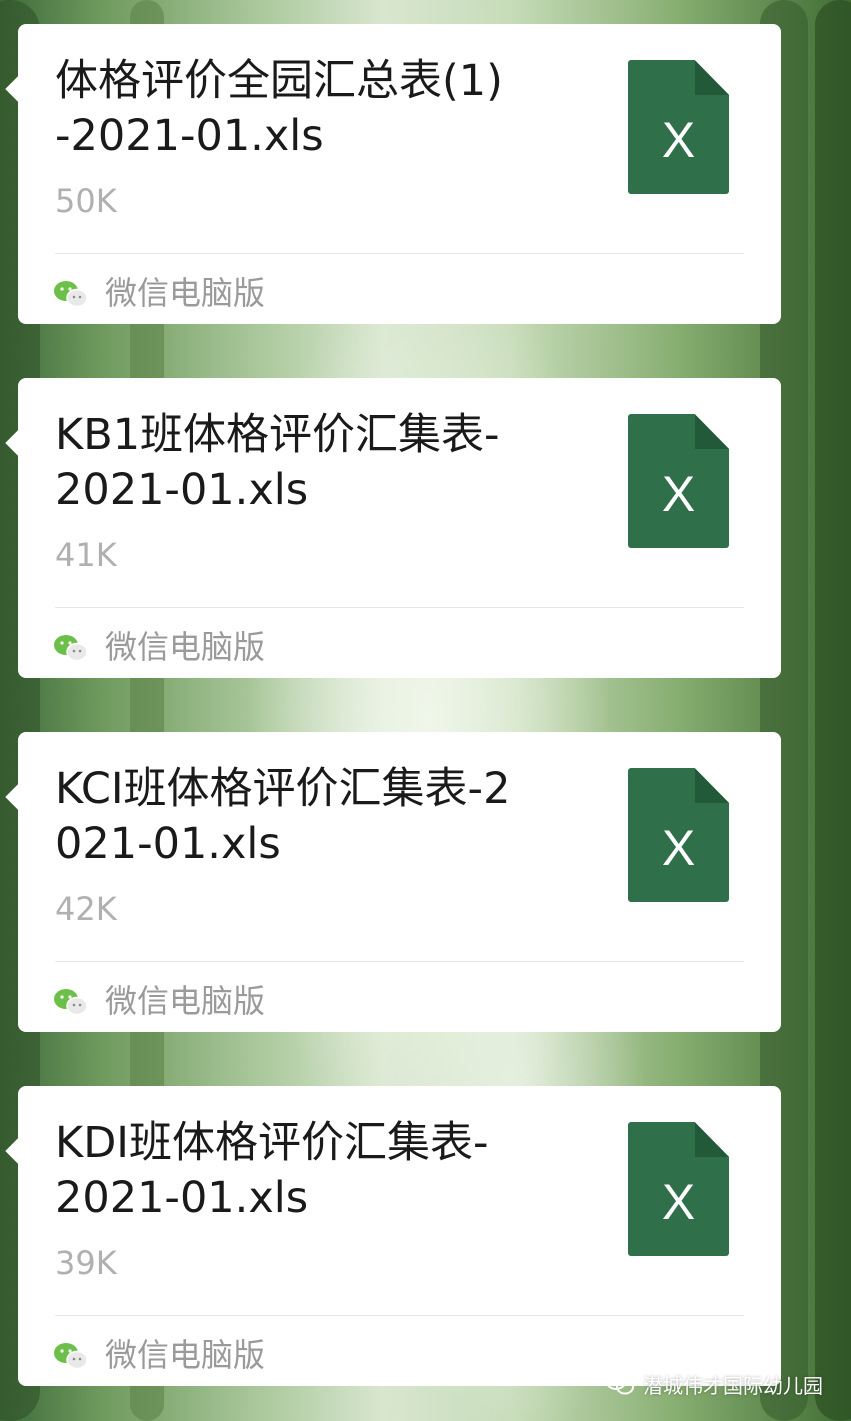 The height and width of the screenshot is (1421, 851). What do you see at coordinates (86, 1263) in the screenshot?
I see `file-size: 39K` at bounding box center [86, 1263].